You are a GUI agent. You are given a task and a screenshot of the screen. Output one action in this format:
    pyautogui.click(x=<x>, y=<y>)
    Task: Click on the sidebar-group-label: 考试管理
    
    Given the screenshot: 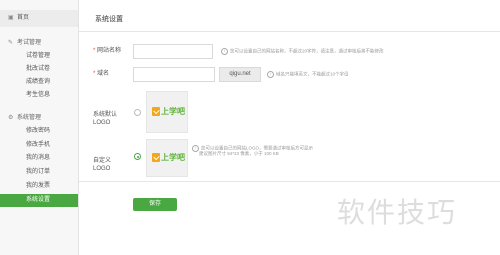 What is the action you would take?
    pyautogui.click(x=29, y=43)
    